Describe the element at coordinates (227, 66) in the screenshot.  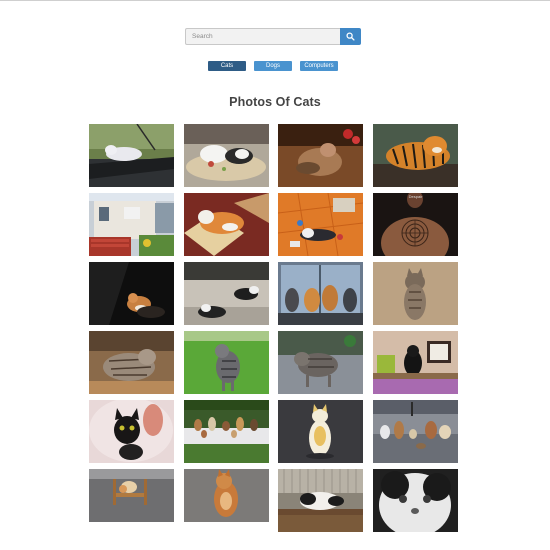
I see `category-cats-button: Cats` at that location.